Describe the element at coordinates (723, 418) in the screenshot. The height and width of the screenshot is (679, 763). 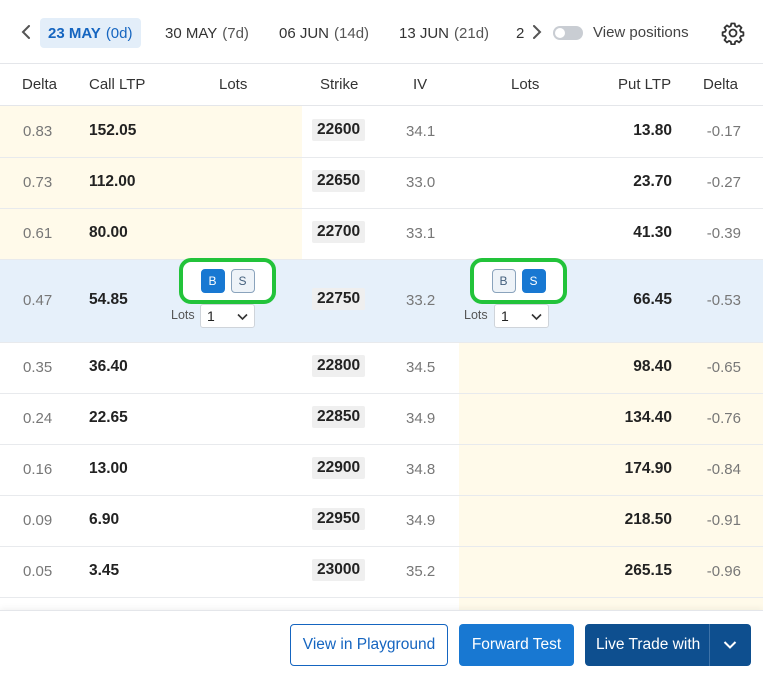
I see `put-delta: -0.76` at that location.